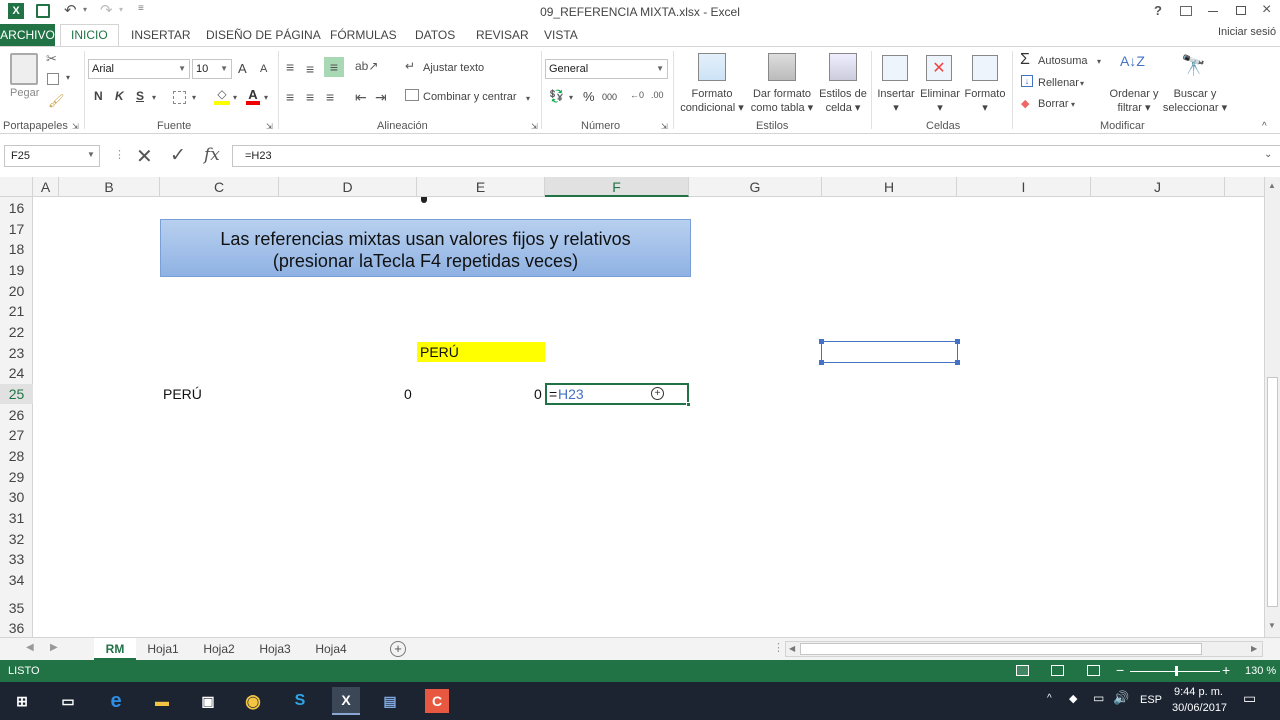  I want to click on merge-center-icon, so click(412, 95).